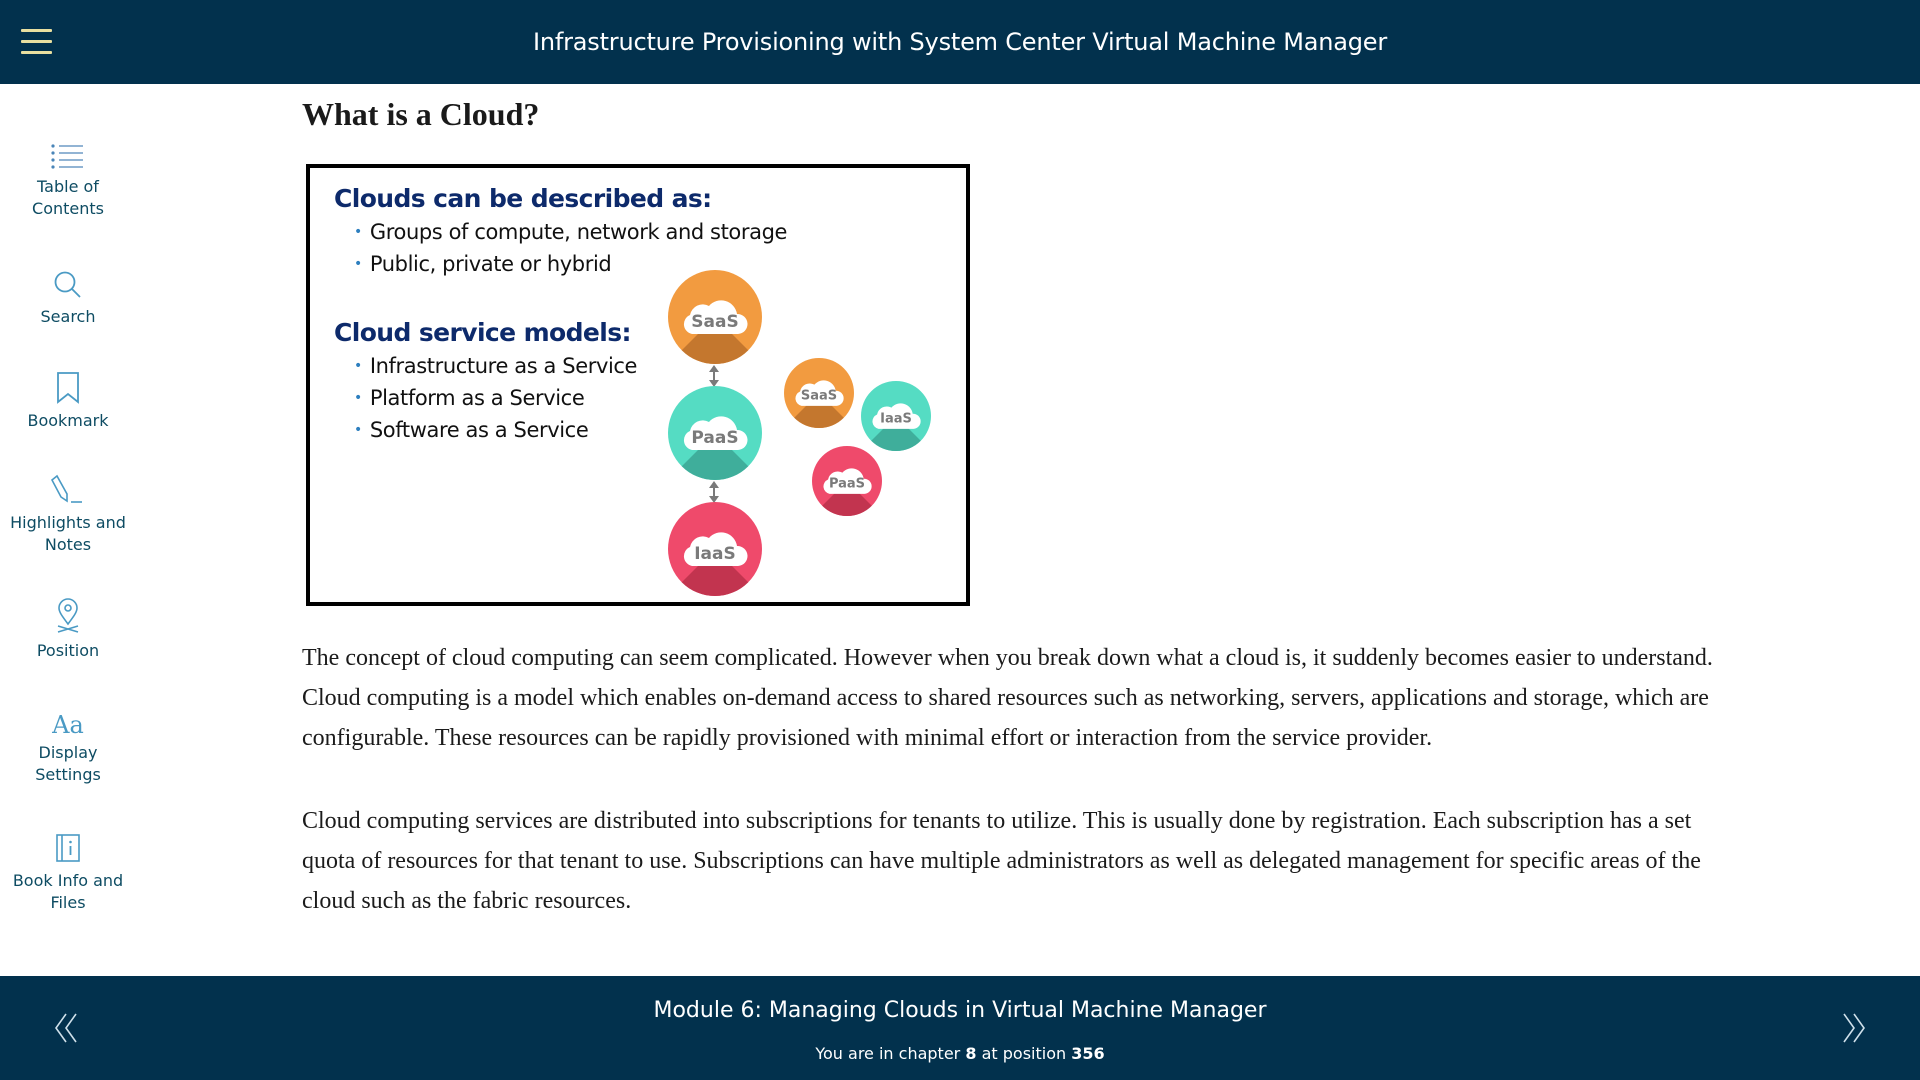  I want to click on sidebar-item-highlights-and-notes: Highlights and Notes, so click(68, 515).